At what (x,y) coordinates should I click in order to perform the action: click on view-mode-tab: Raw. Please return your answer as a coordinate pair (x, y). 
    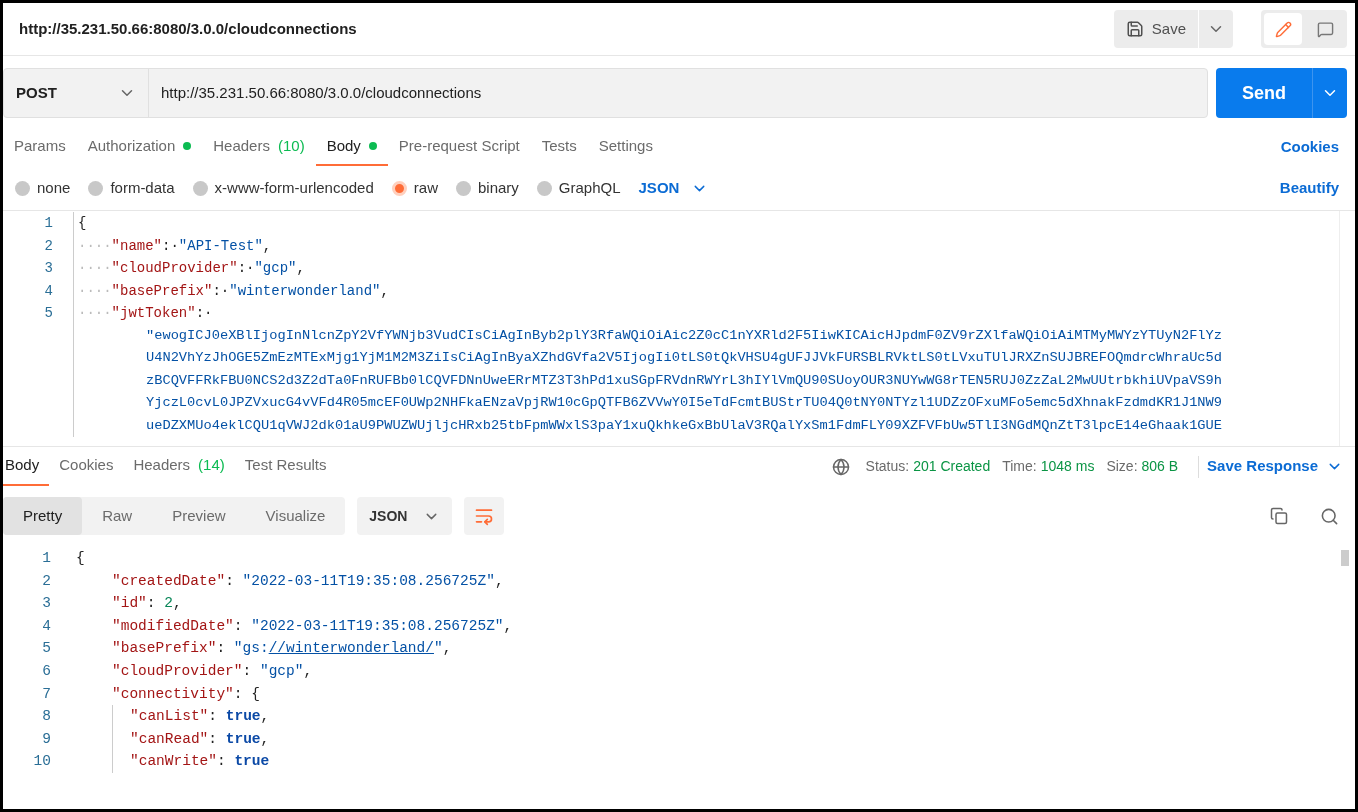
    Looking at the image, I should click on (117, 516).